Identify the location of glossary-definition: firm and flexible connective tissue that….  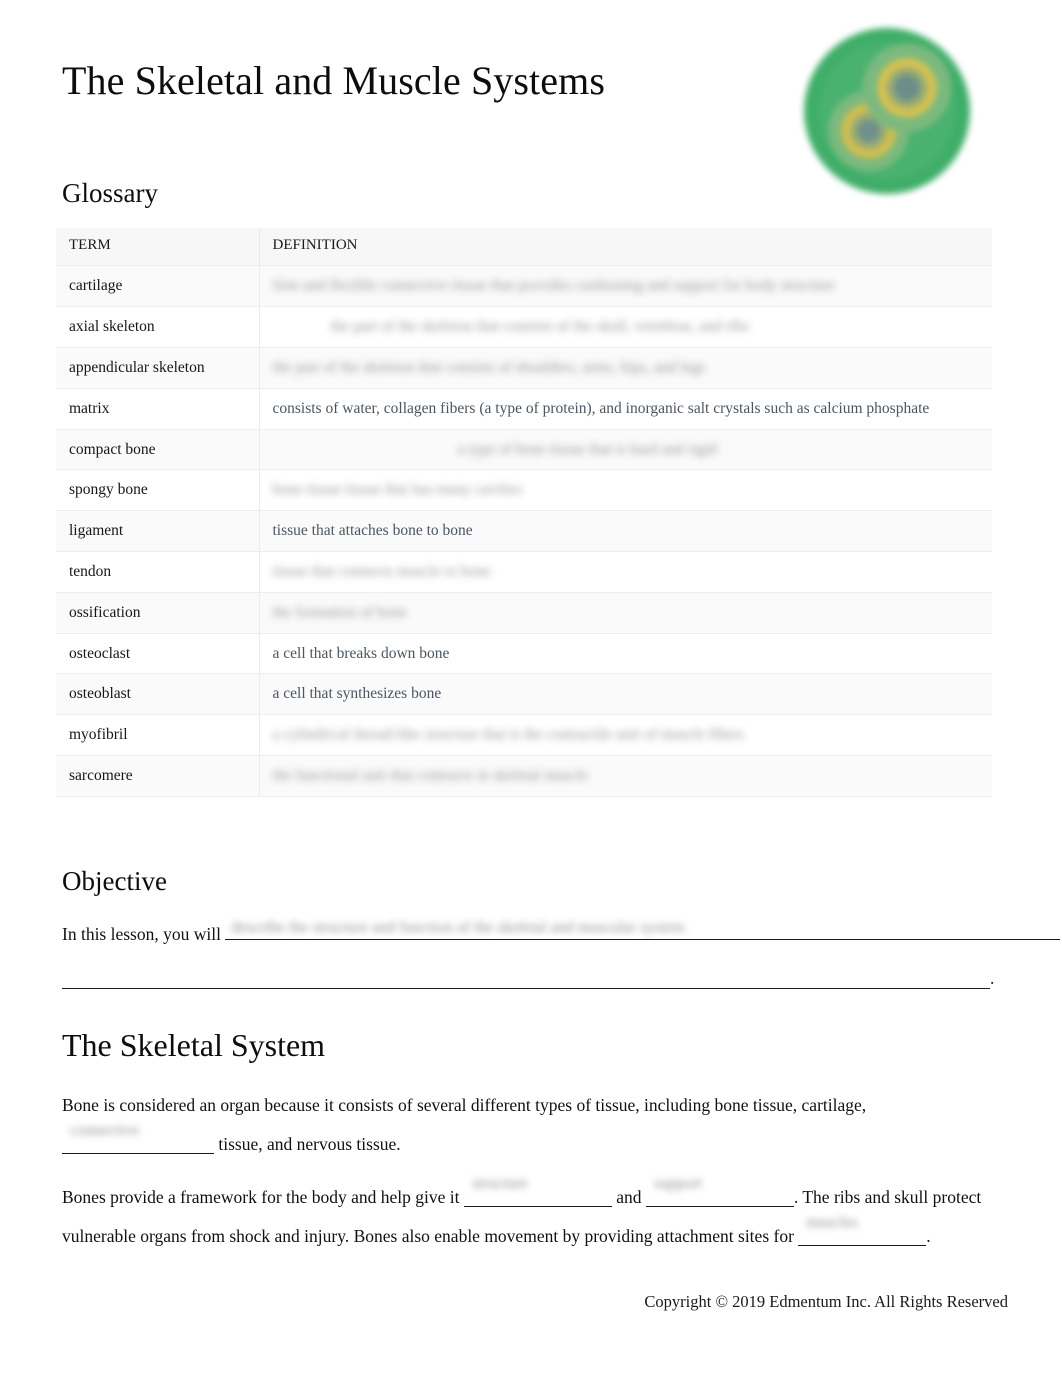
(625, 286).